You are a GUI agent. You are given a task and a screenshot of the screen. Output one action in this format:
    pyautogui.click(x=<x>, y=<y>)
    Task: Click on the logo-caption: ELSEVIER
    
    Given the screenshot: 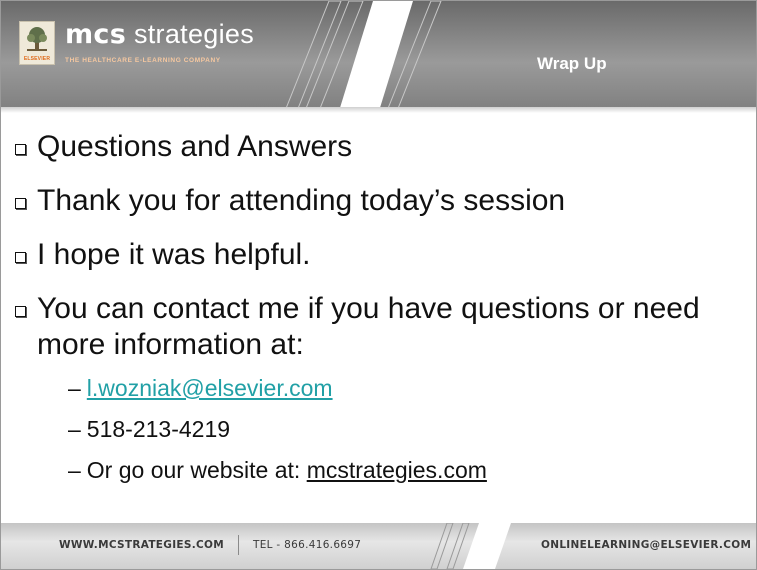 What is the action you would take?
    pyautogui.click(x=37, y=59)
    